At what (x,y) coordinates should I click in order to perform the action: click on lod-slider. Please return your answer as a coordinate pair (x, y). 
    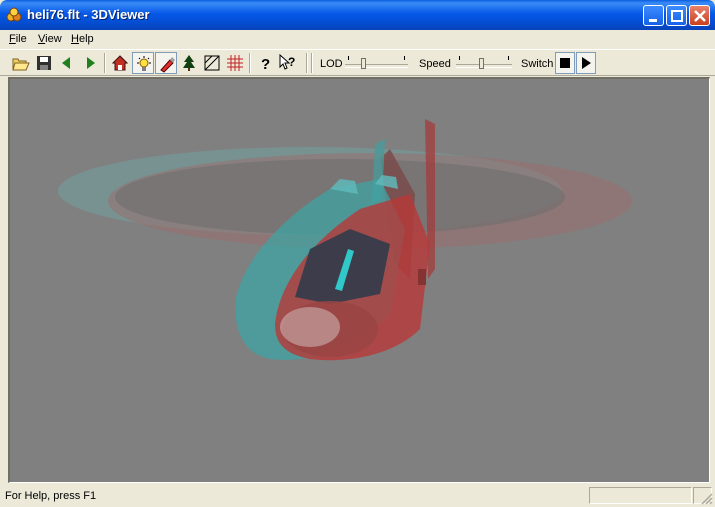
    Looking at the image, I should click on (376, 64).